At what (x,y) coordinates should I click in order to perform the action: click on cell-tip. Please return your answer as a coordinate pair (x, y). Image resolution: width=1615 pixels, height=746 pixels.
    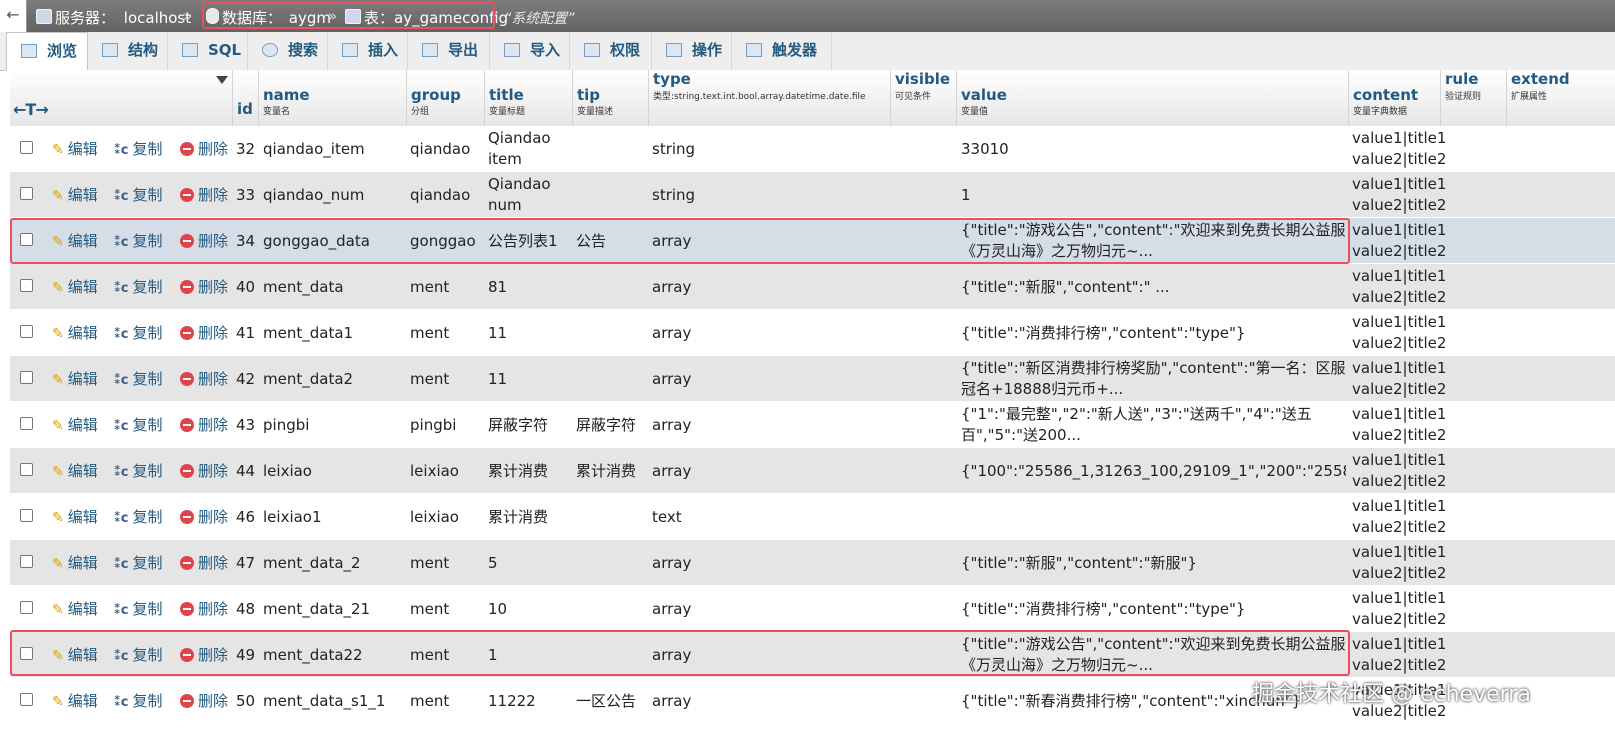
    Looking at the image, I should click on (611, 655).